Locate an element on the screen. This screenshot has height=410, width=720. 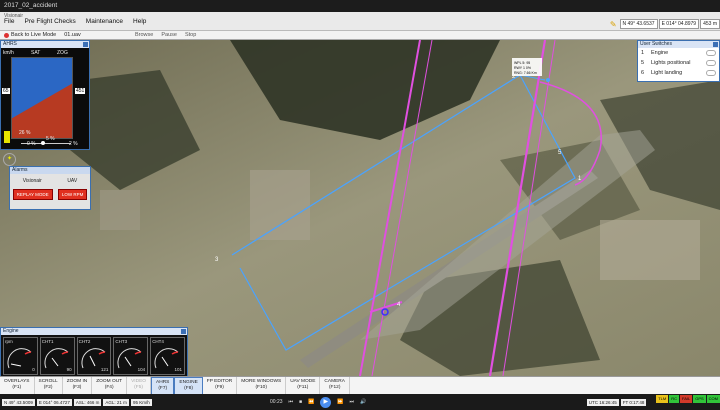
function-key-shortcut: (F10) is located at coordinates (261, 387).